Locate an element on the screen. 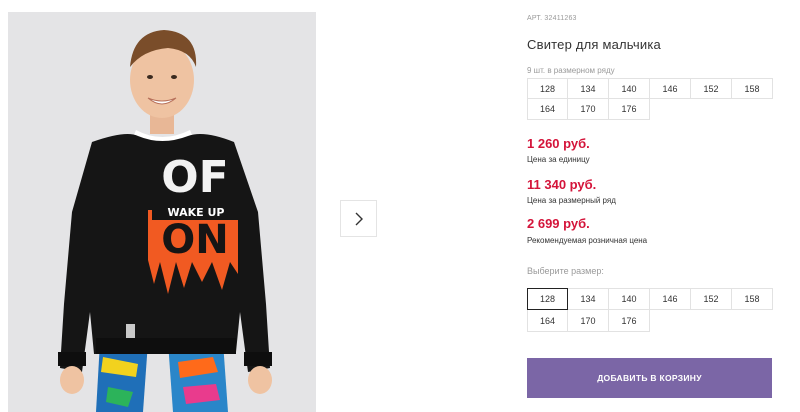  size-option-170: 170 is located at coordinates (588, 321).